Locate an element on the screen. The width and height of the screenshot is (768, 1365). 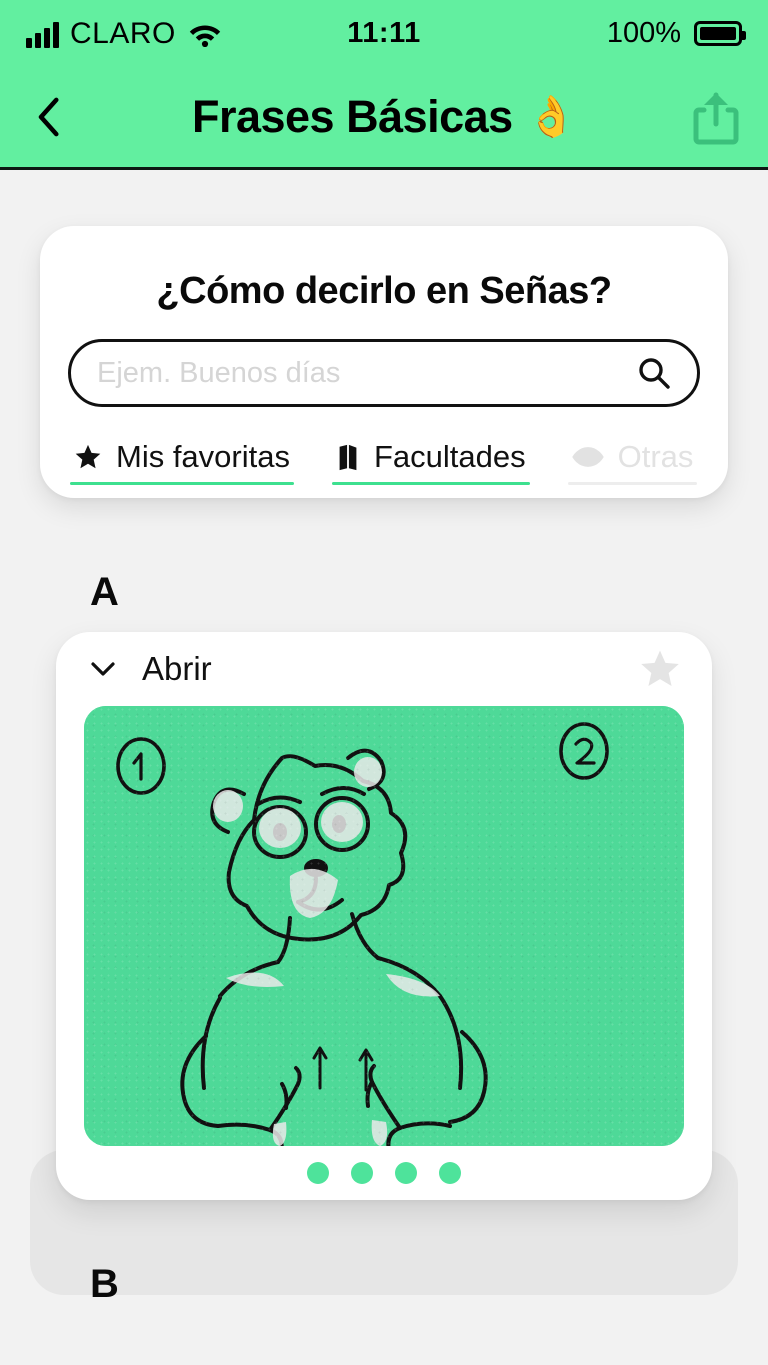
carrier-label: CLARO is located at coordinates (123, 33).